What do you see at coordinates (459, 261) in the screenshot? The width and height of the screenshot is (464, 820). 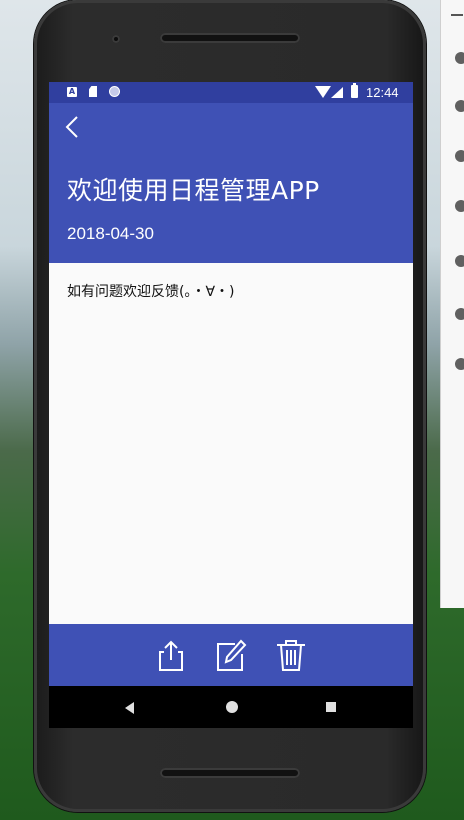 I see `rotate-right-icon` at bounding box center [459, 261].